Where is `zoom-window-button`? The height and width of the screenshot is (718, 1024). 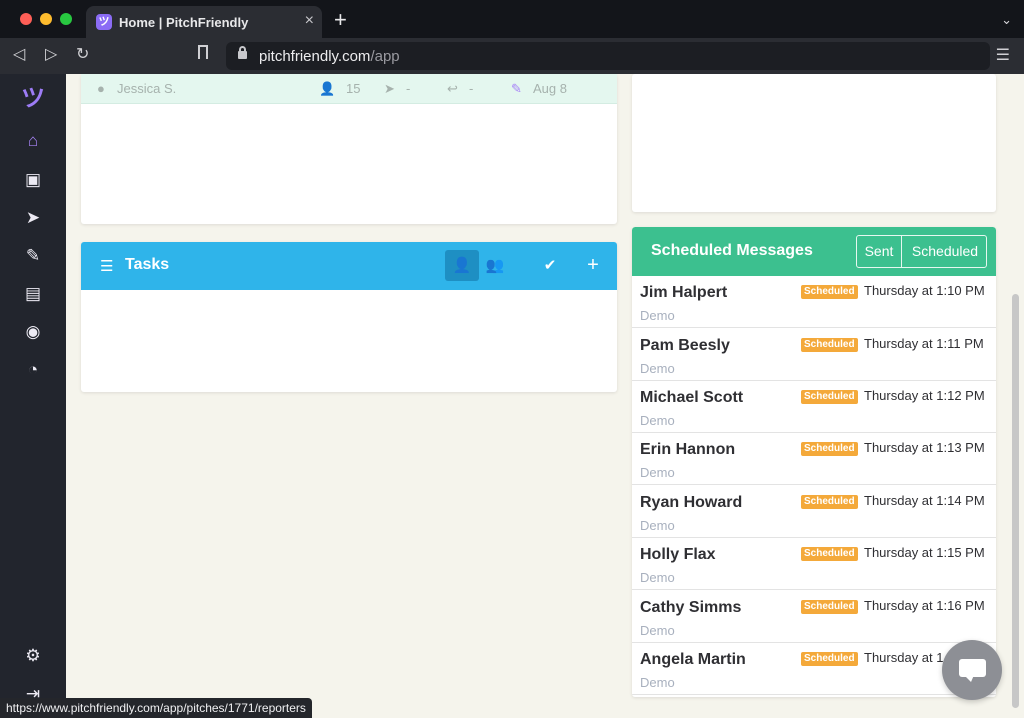 zoom-window-button is located at coordinates (66, 19).